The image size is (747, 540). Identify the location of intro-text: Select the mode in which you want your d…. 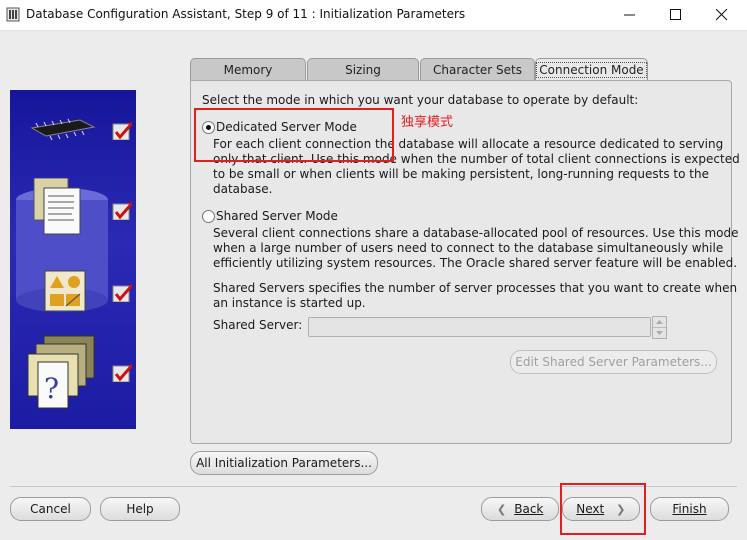
(420, 100).